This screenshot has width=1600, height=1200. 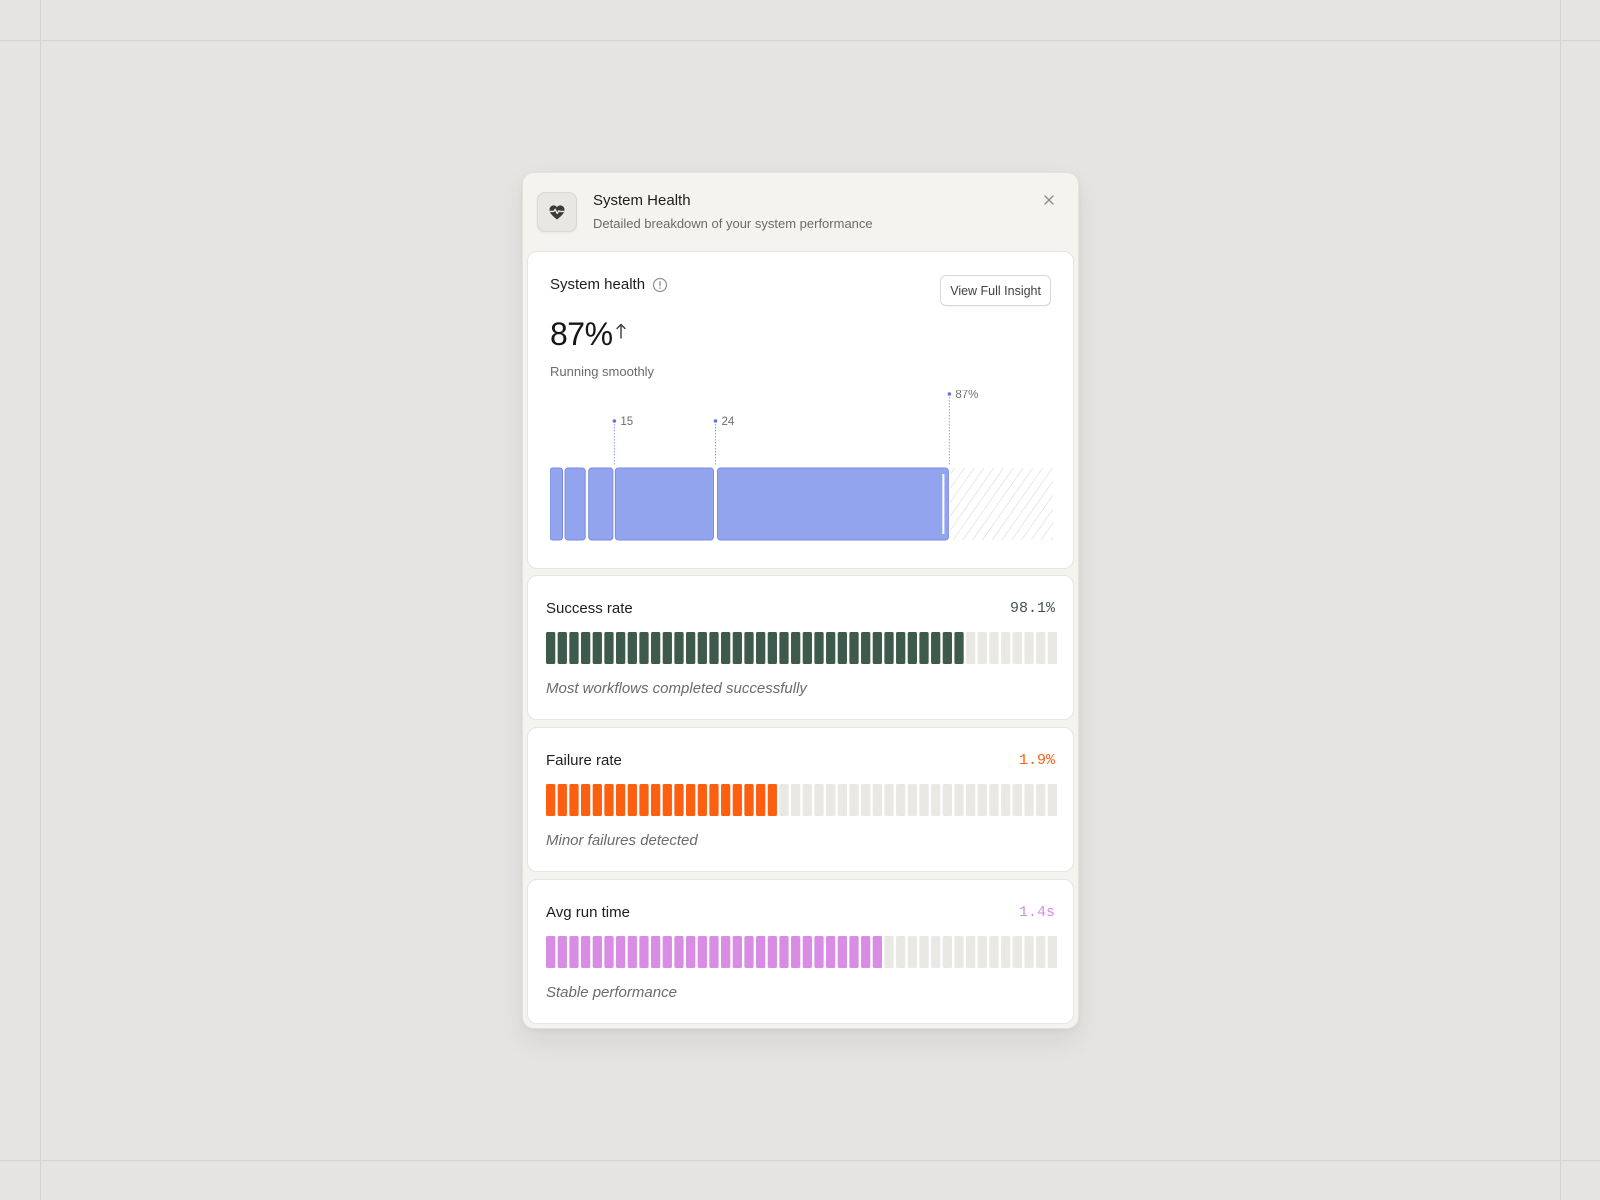 I want to click on marker-label: 87%, so click(x=966, y=395).